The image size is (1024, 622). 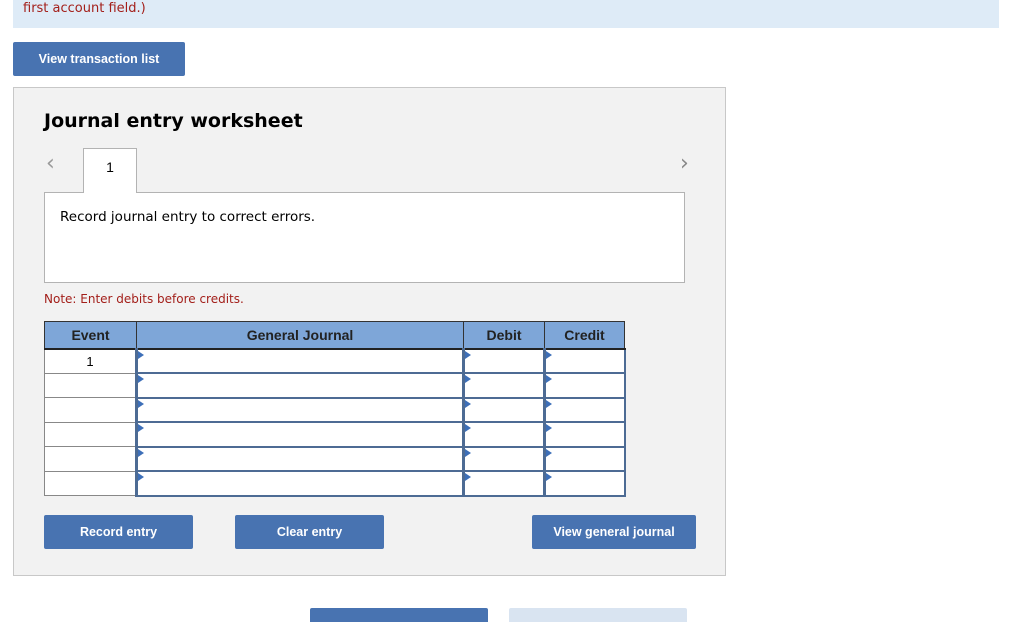 What do you see at coordinates (364, 237) in the screenshot?
I see `description-box: Record journal entry to correct errors.` at bounding box center [364, 237].